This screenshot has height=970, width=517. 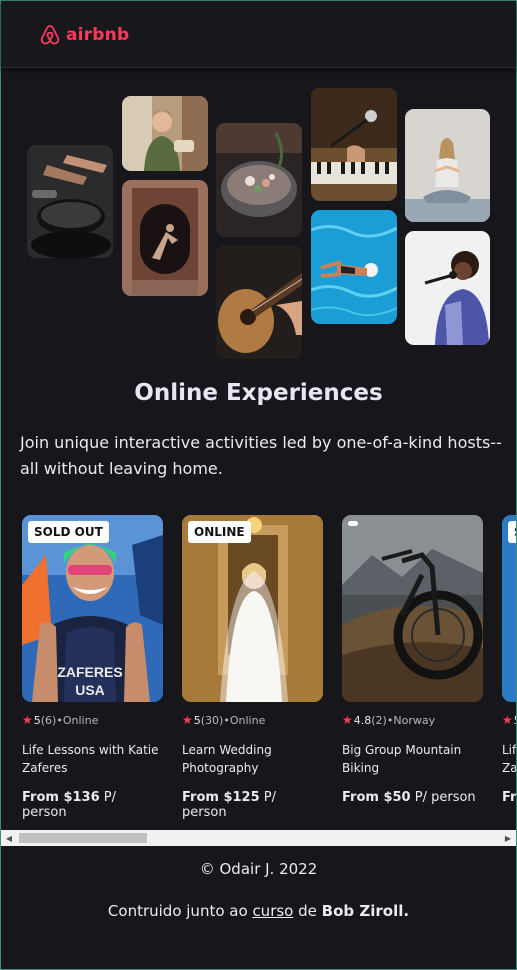 I want to click on scrollbar-thumb, so click(x=83, y=838).